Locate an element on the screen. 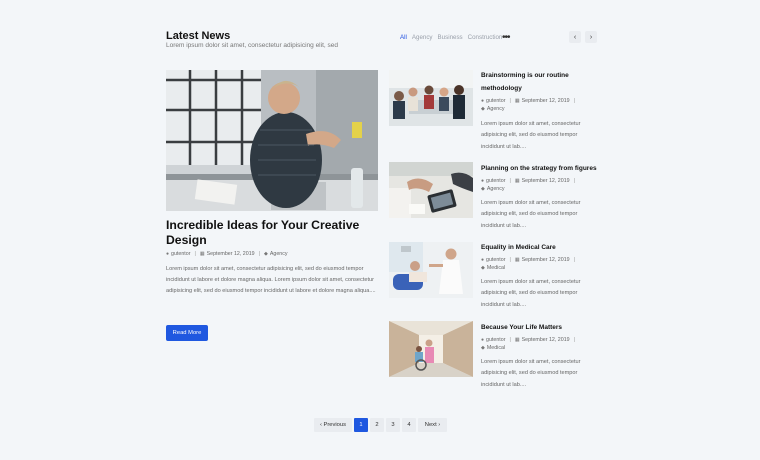 This screenshot has width=760, height=460. featured-post-image is located at coordinates (272, 140).